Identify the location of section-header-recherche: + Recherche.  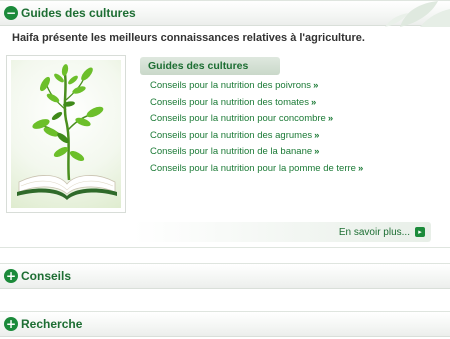
(225, 324).